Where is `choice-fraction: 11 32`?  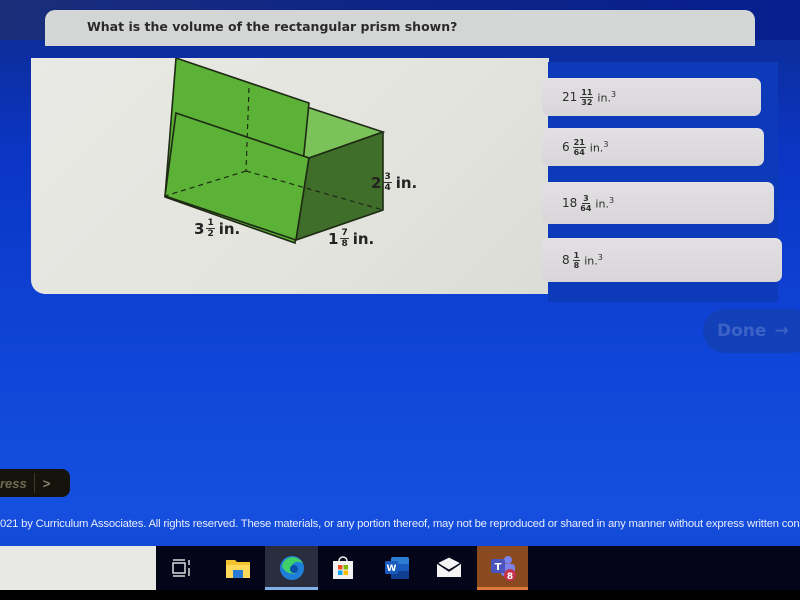
choice-fraction: 11 32 is located at coordinates (587, 97).